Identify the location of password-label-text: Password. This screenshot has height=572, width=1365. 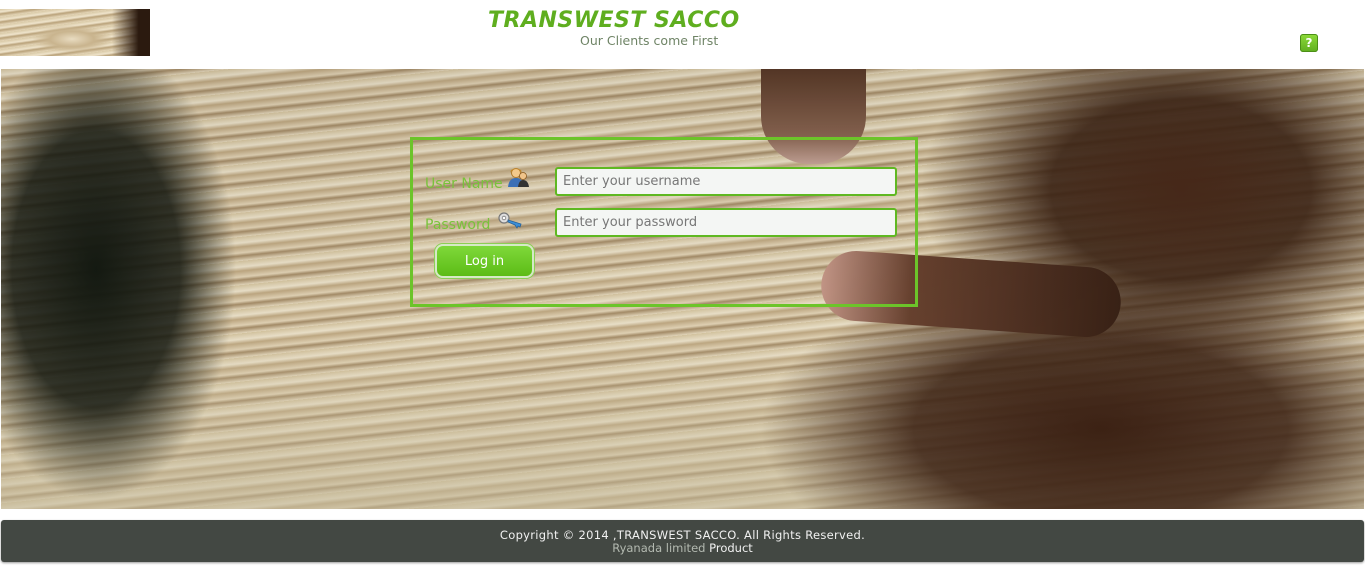
(458, 225).